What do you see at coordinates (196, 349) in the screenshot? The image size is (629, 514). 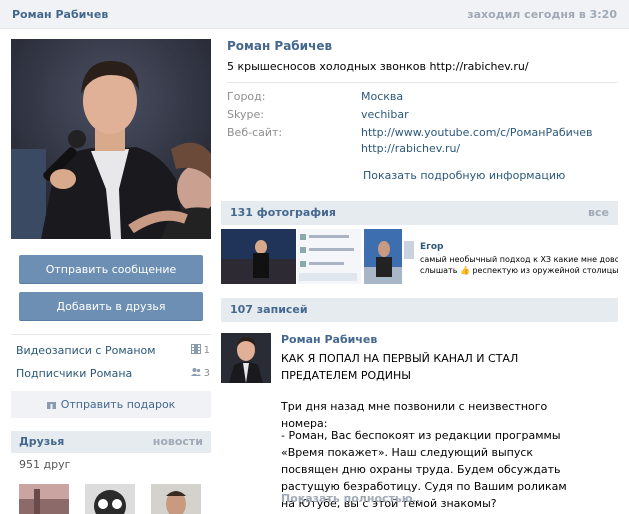 I see `film-icon` at bounding box center [196, 349].